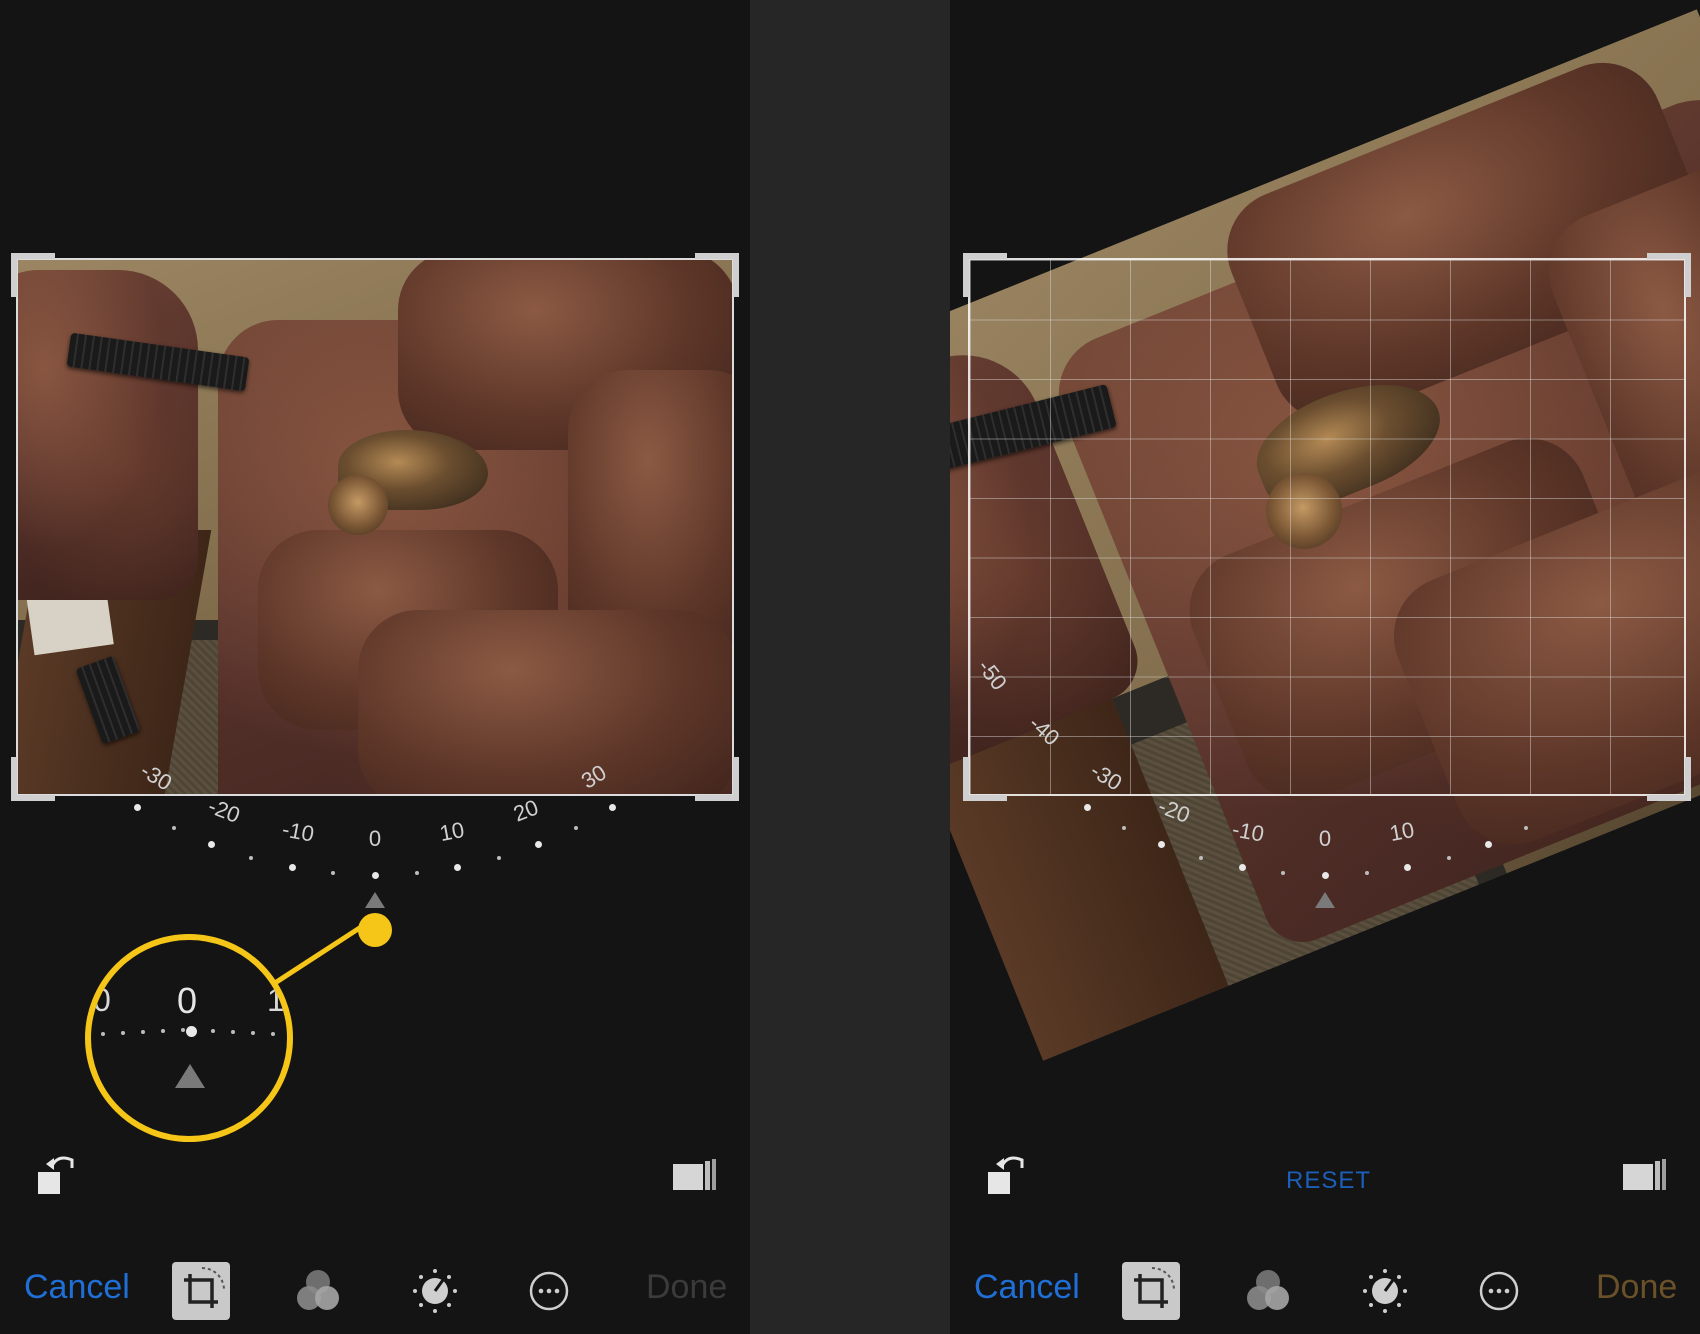 This screenshot has width=1700, height=1334. I want to click on reset-button: RESET, so click(1328, 1181).